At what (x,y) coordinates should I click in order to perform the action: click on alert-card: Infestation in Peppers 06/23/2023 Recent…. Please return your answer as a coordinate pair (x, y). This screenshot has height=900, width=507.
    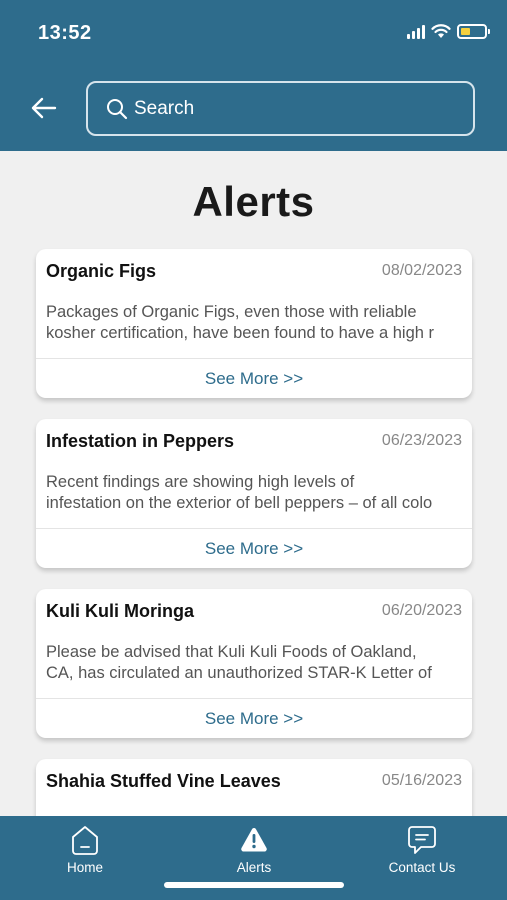
    Looking at the image, I should click on (254, 493).